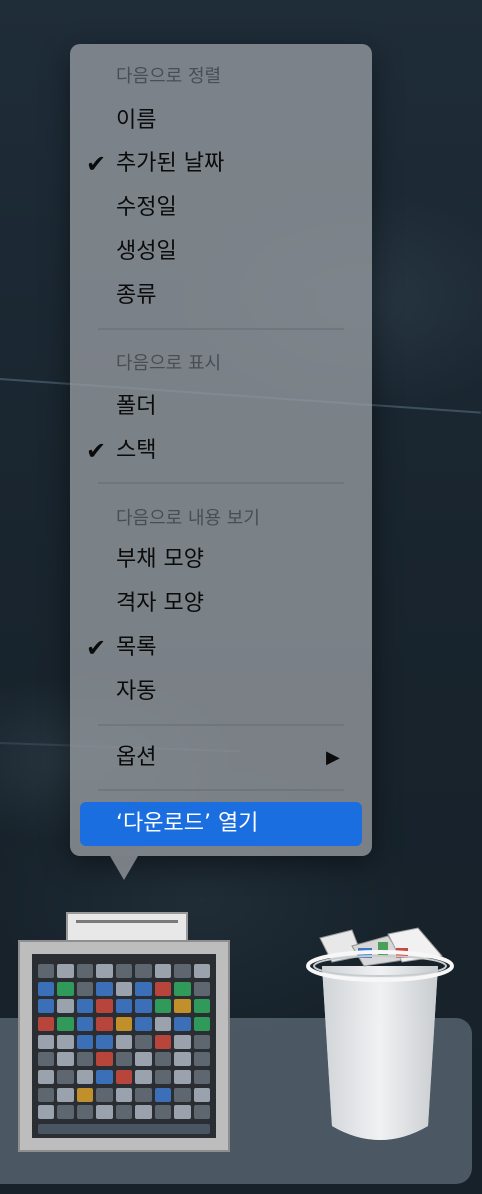 This screenshot has height=1194, width=482. I want to click on menu-item-sort-modified: 수정일, so click(146, 208).